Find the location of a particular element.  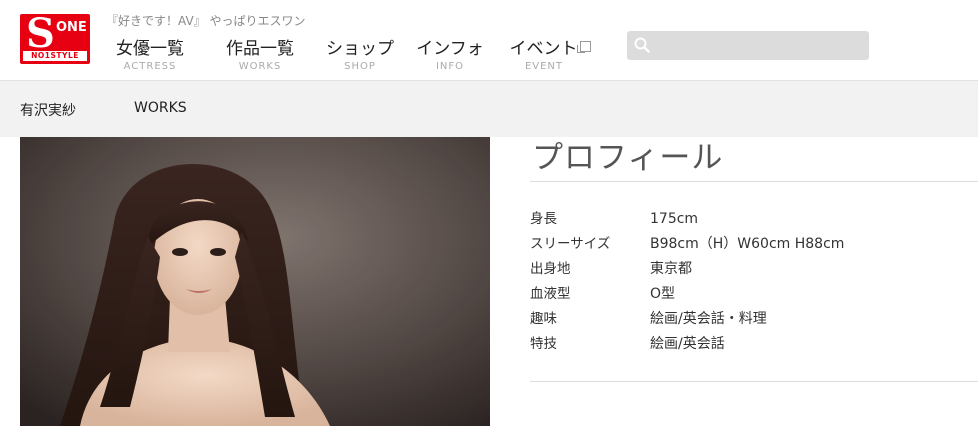

nav-label-wrap: イベント is located at coordinates (550, 49).